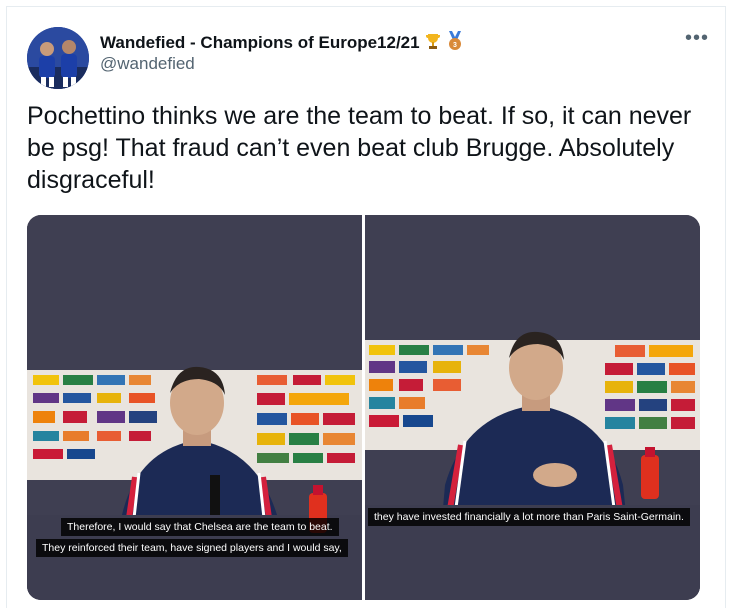 This screenshot has width=750, height=608. I want to click on author-handle: @wandefied, so click(147, 64).